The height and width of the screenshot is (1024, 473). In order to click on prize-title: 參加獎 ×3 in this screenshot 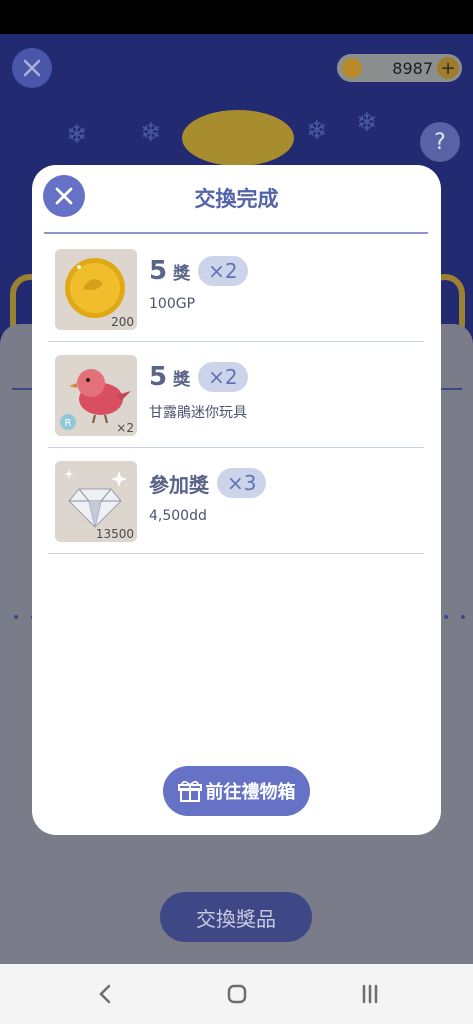, I will do `click(208, 483)`.